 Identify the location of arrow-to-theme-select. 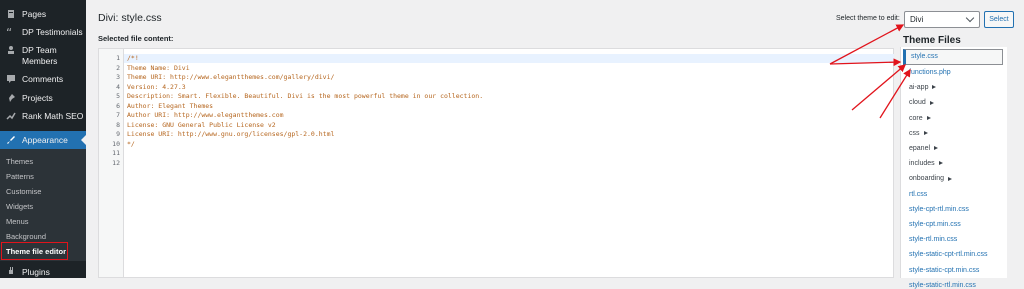
(867, 44).